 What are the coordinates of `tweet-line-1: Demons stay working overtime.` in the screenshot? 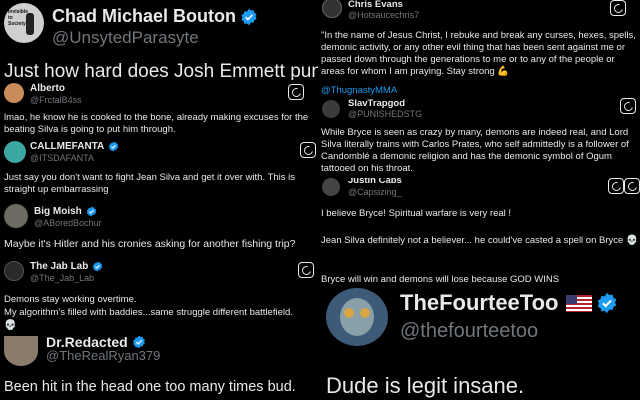 It's located at (70, 299).